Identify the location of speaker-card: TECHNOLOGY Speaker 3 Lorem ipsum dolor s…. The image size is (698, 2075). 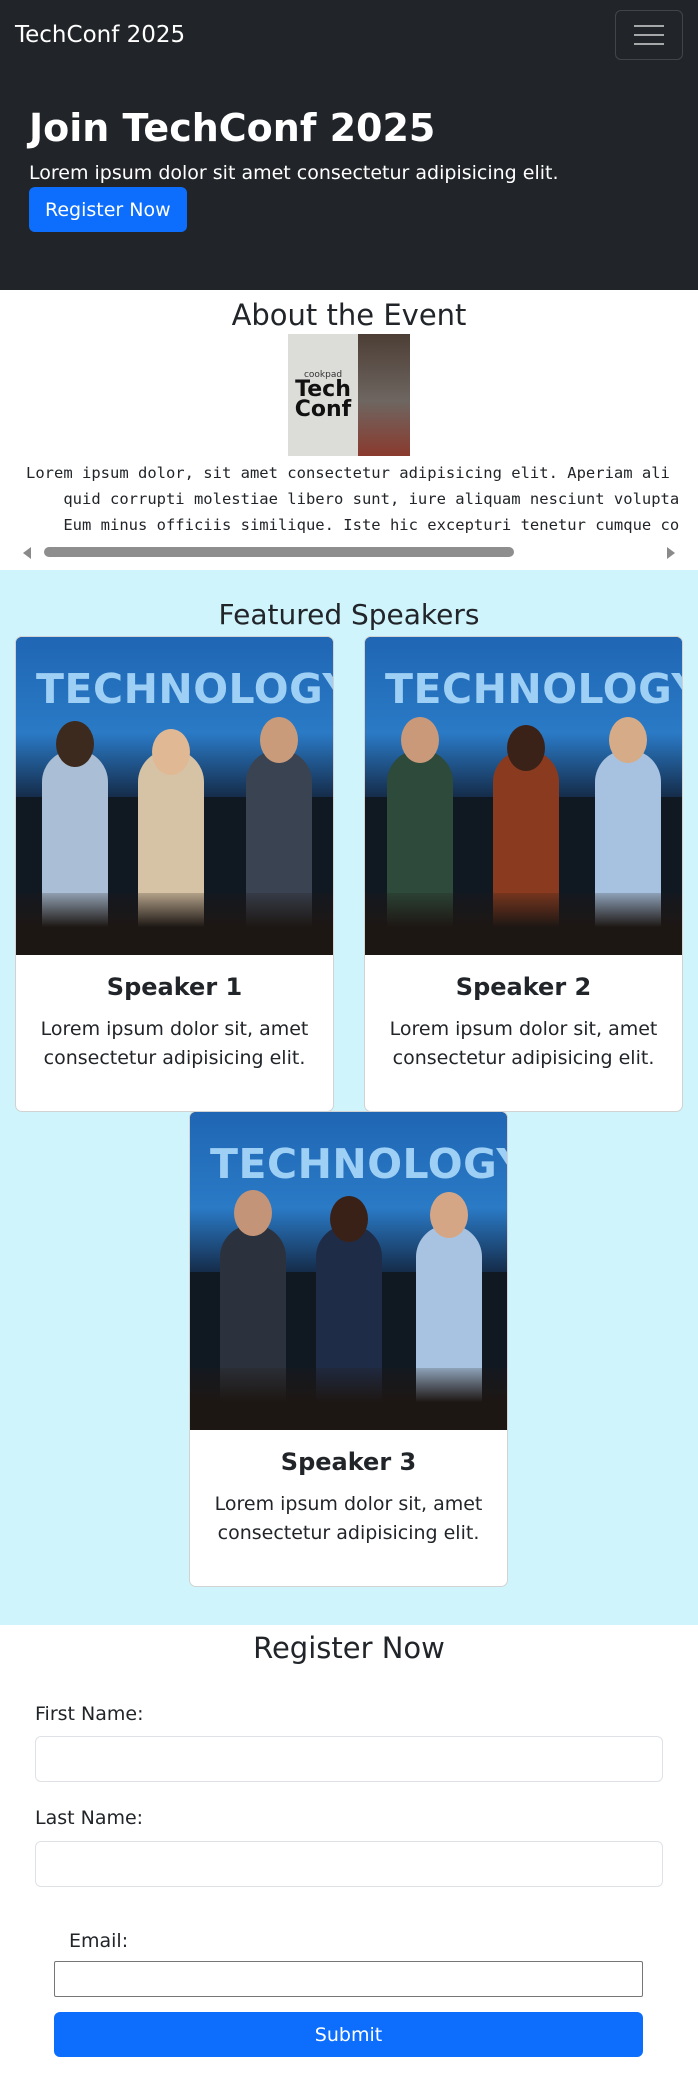
(348, 1349).